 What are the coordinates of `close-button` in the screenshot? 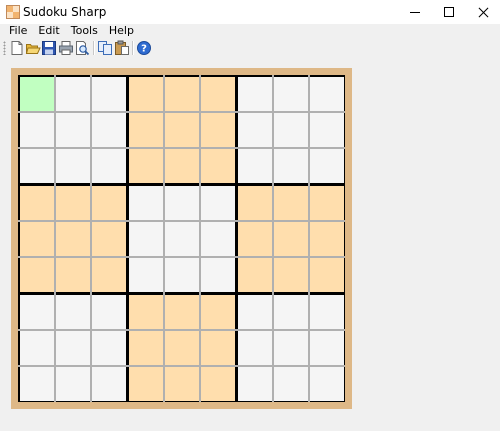 It's located at (483, 12).